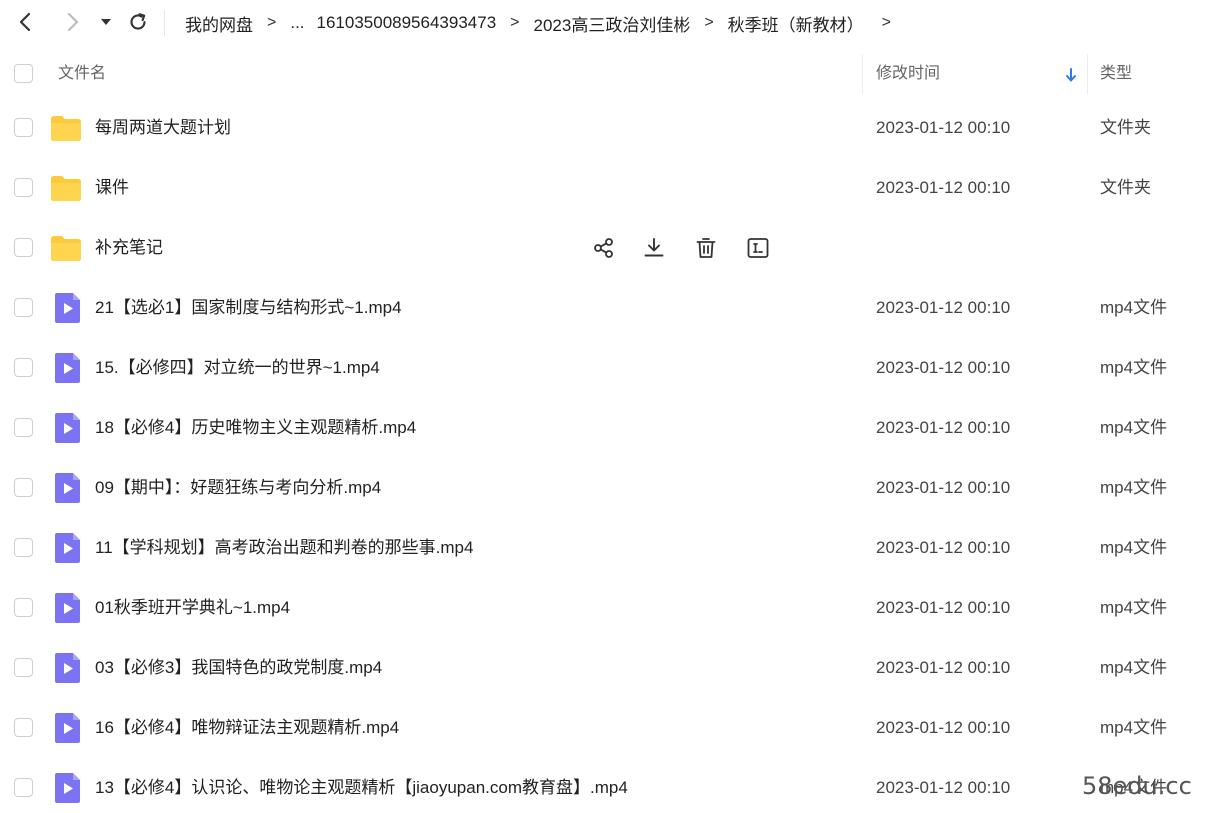 This screenshot has width=1215, height=813. Describe the element at coordinates (1116, 74) in the screenshot. I see `column-header-type: 类型` at that location.